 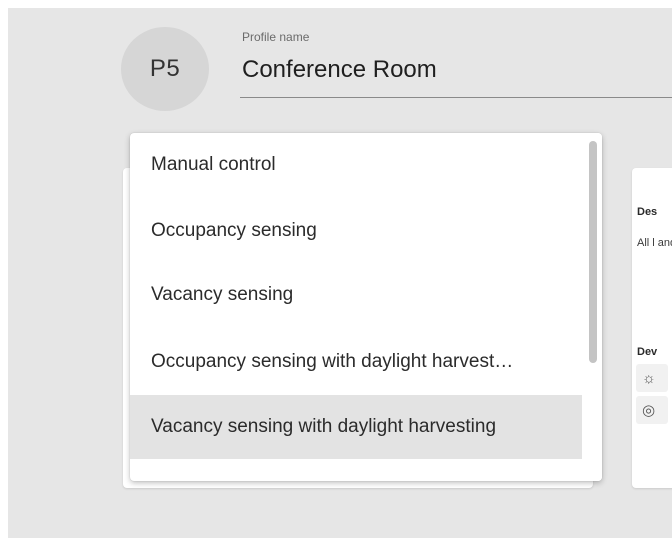 I want to click on avatar-initials: P5, so click(x=165, y=68).